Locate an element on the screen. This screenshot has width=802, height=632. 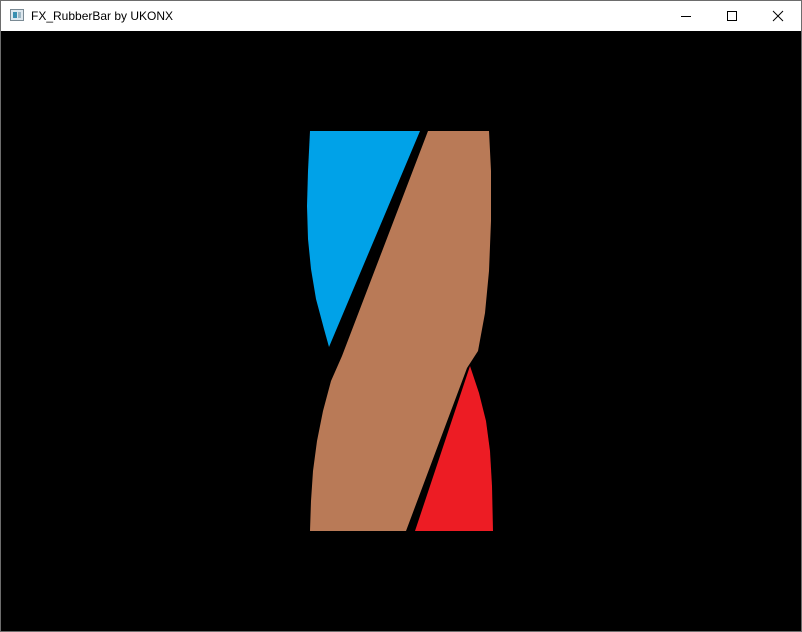
maximize-icon is located at coordinates (732, 16).